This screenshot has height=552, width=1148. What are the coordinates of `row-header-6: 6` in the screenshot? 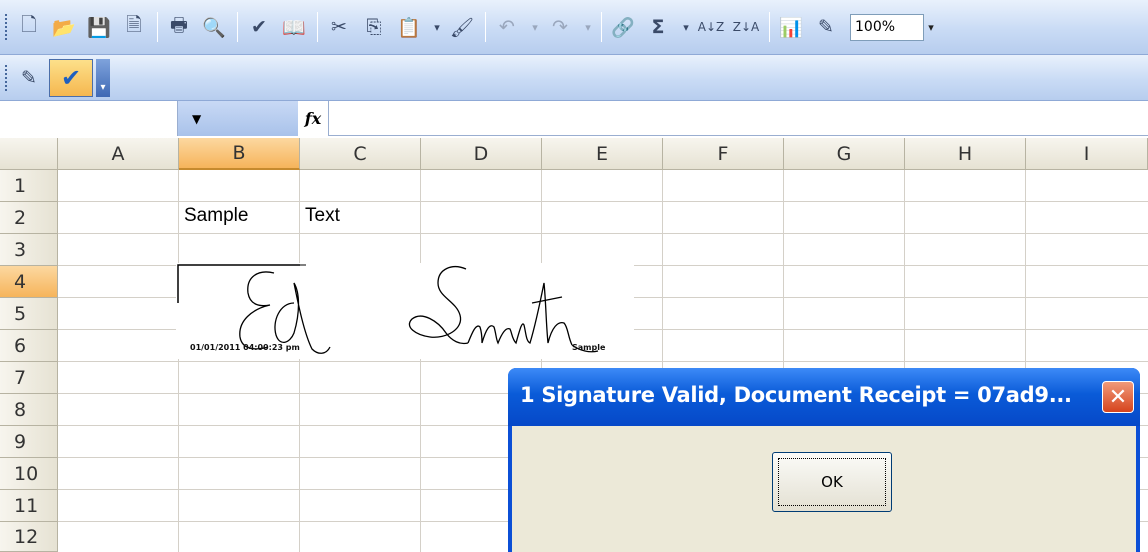 It's located at (29, 346).